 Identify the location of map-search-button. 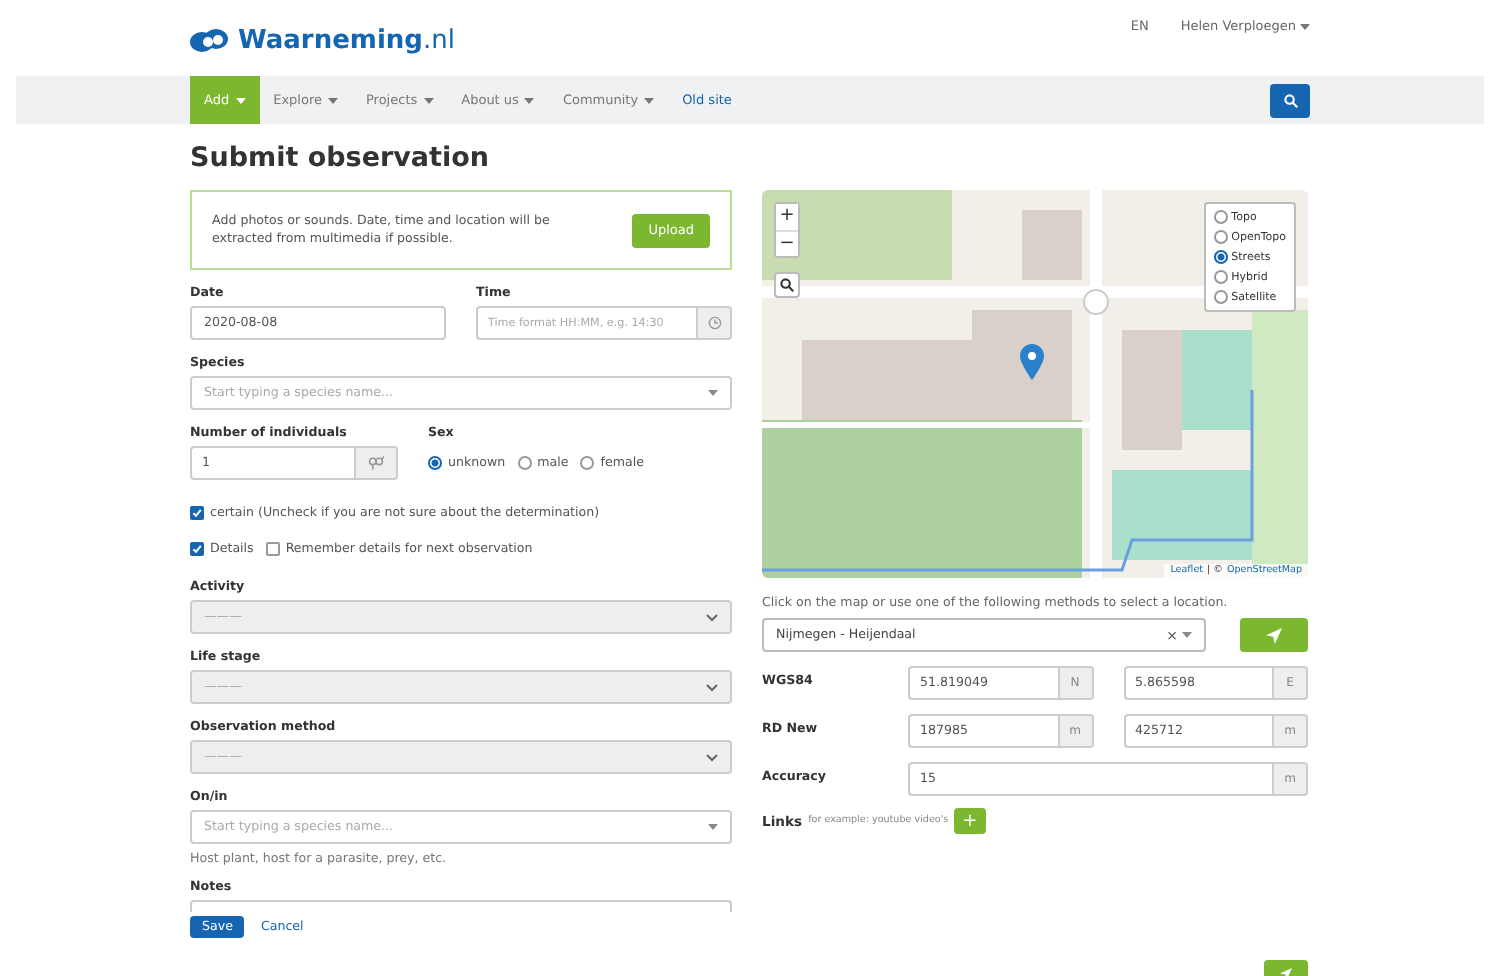
(787, 285).